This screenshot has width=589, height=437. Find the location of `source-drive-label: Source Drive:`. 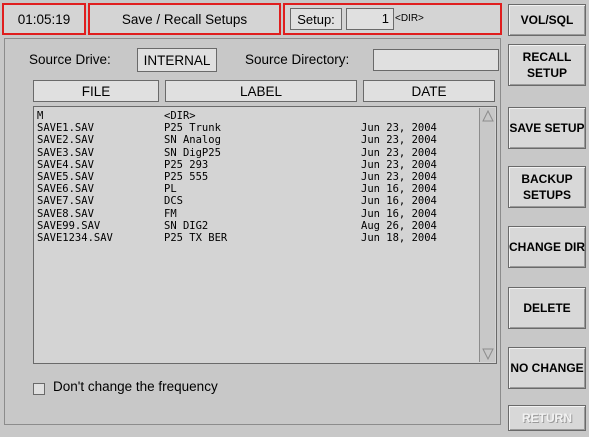

source-drive-label: Source Drive: is located at coordinates (70, 59).